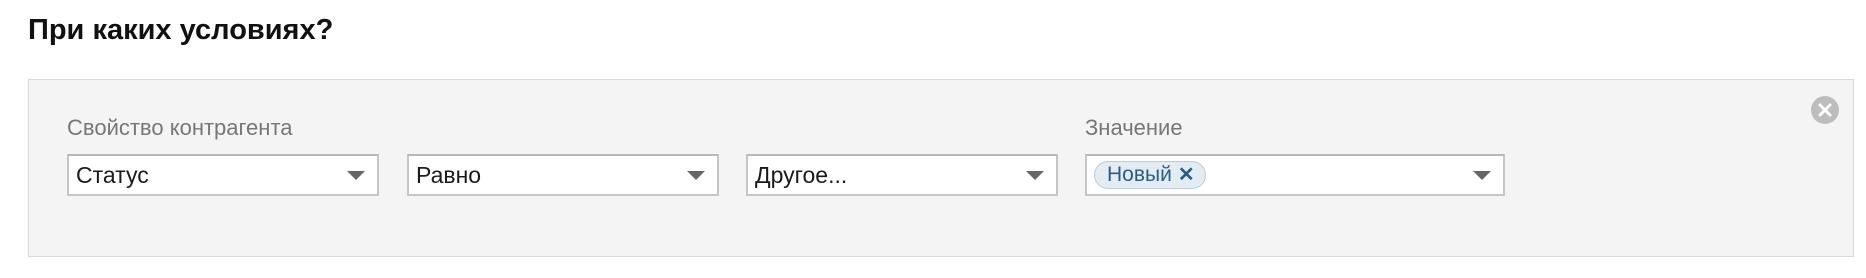 The width and height of the screenshot is (1866, 278). I want to click on property-select: Статус, so click(223, 175).